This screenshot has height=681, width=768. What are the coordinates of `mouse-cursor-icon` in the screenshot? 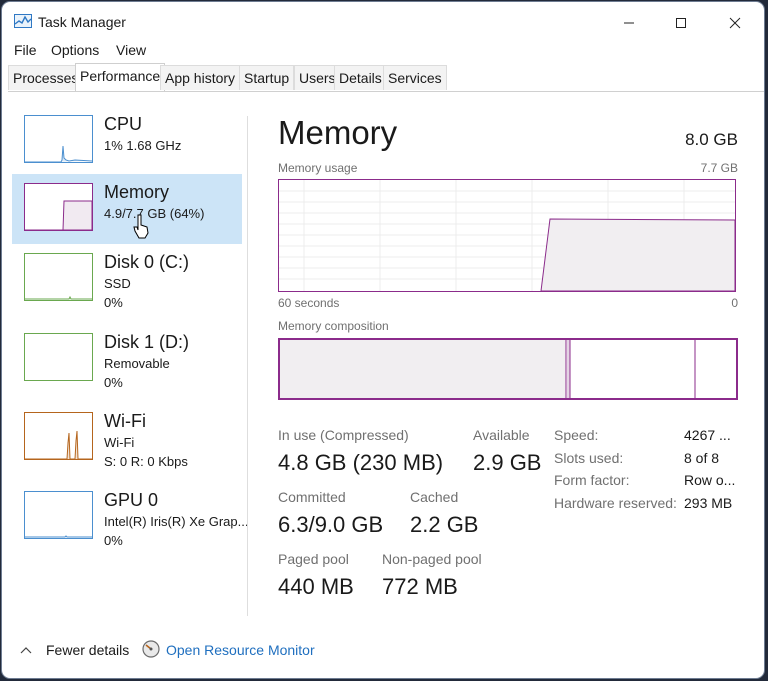 It's located at (141, 226).